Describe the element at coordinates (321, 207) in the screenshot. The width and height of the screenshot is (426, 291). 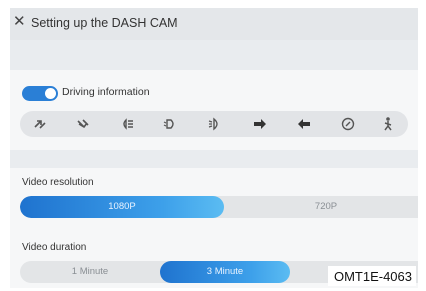
I see `resolution-option-720p: 720P` at that location.